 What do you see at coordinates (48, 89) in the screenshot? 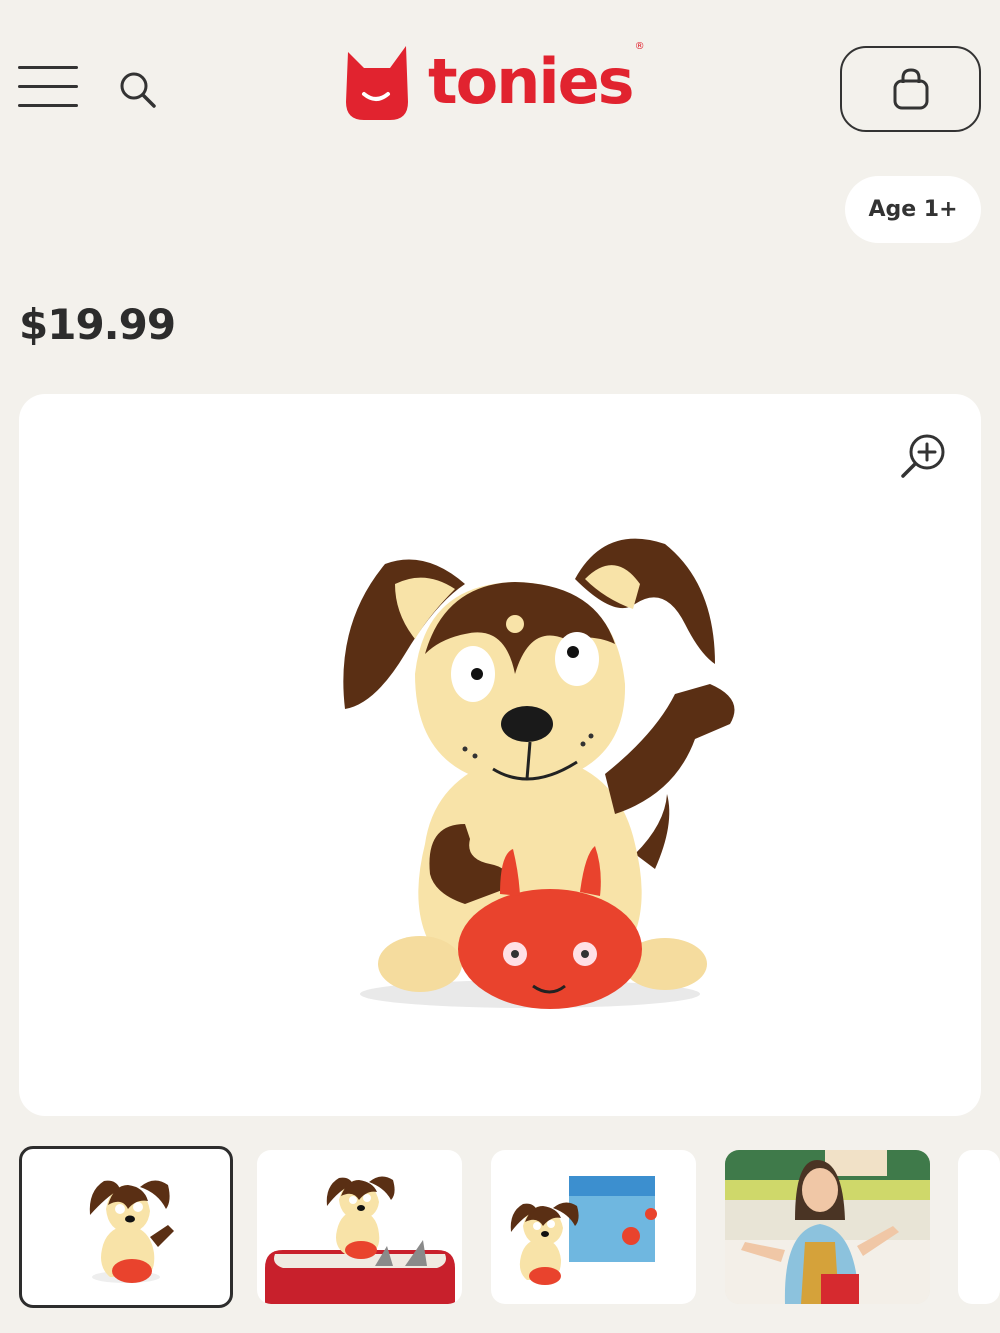
I see `hamburger-menu-button` at bounding box center [48, 89].